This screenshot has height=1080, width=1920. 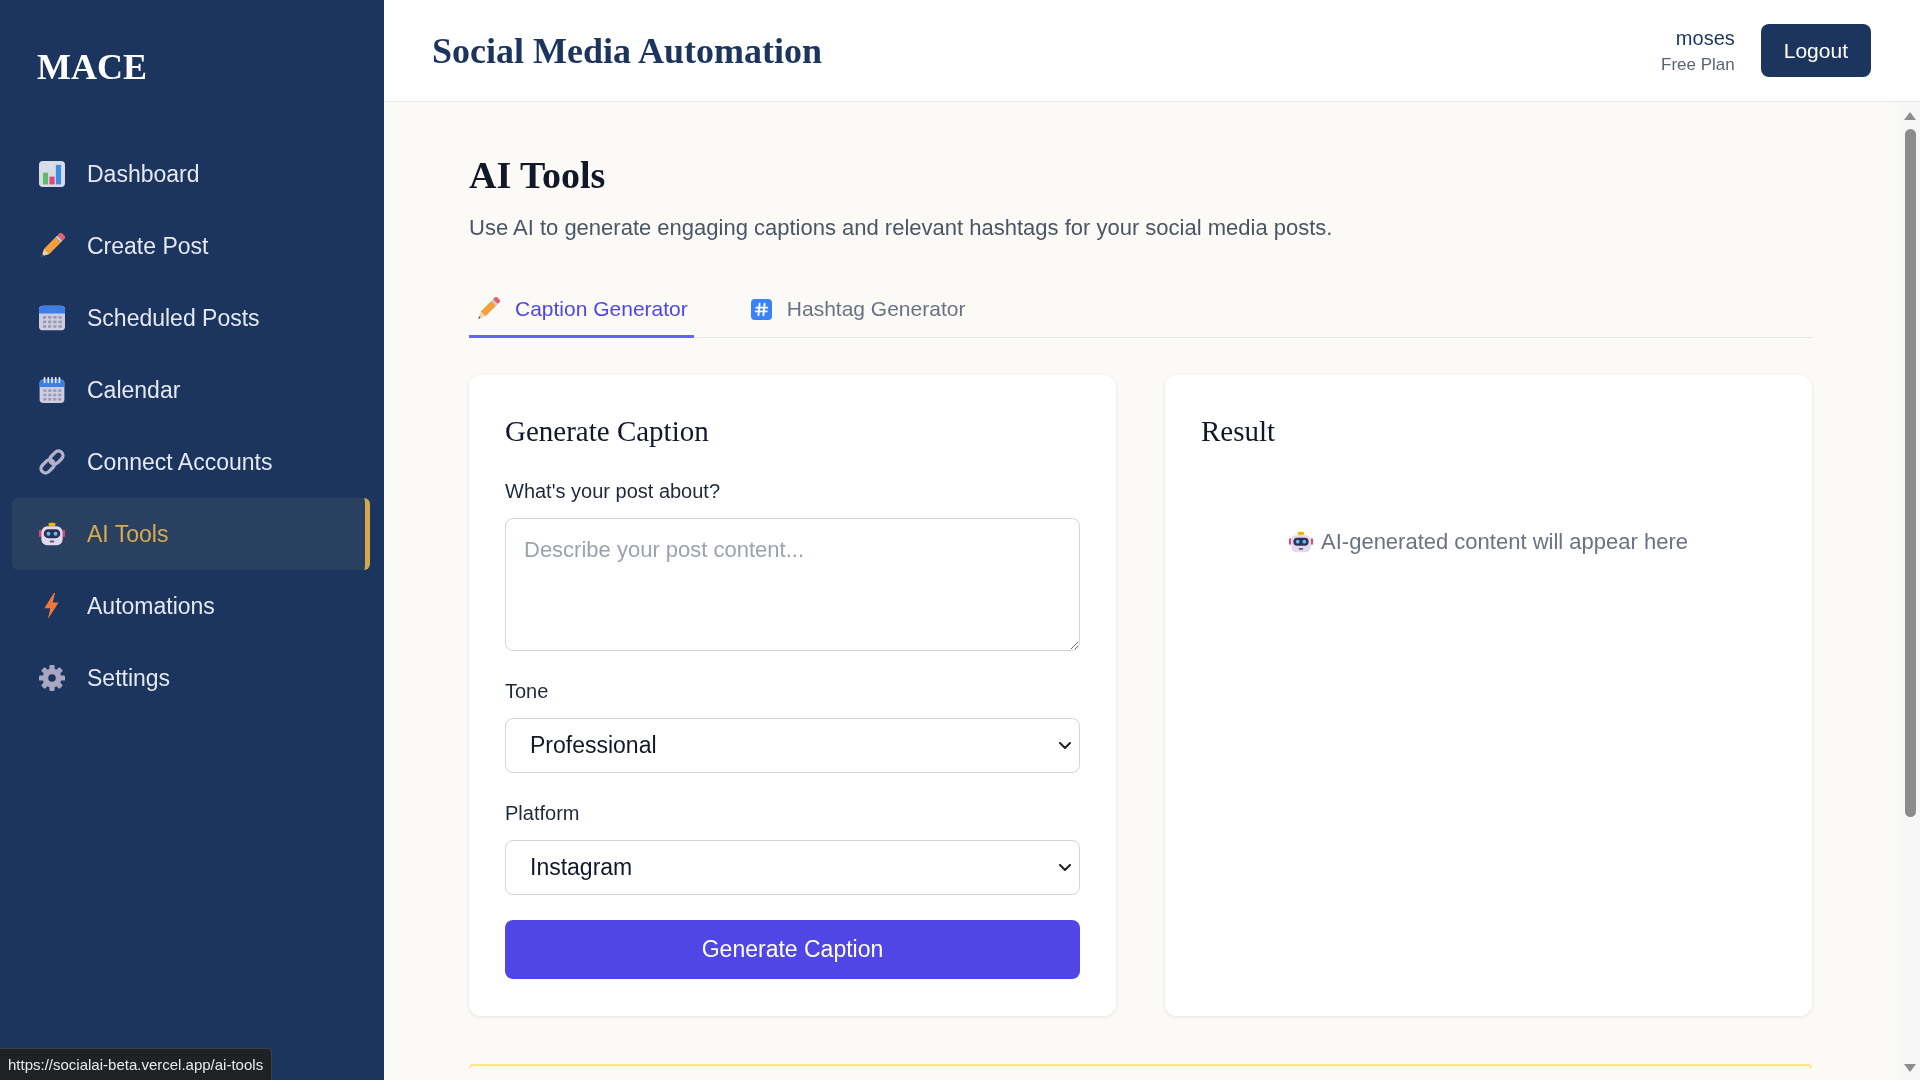 I want to click on nav-item: Calendar, so click(x=191, y=390).